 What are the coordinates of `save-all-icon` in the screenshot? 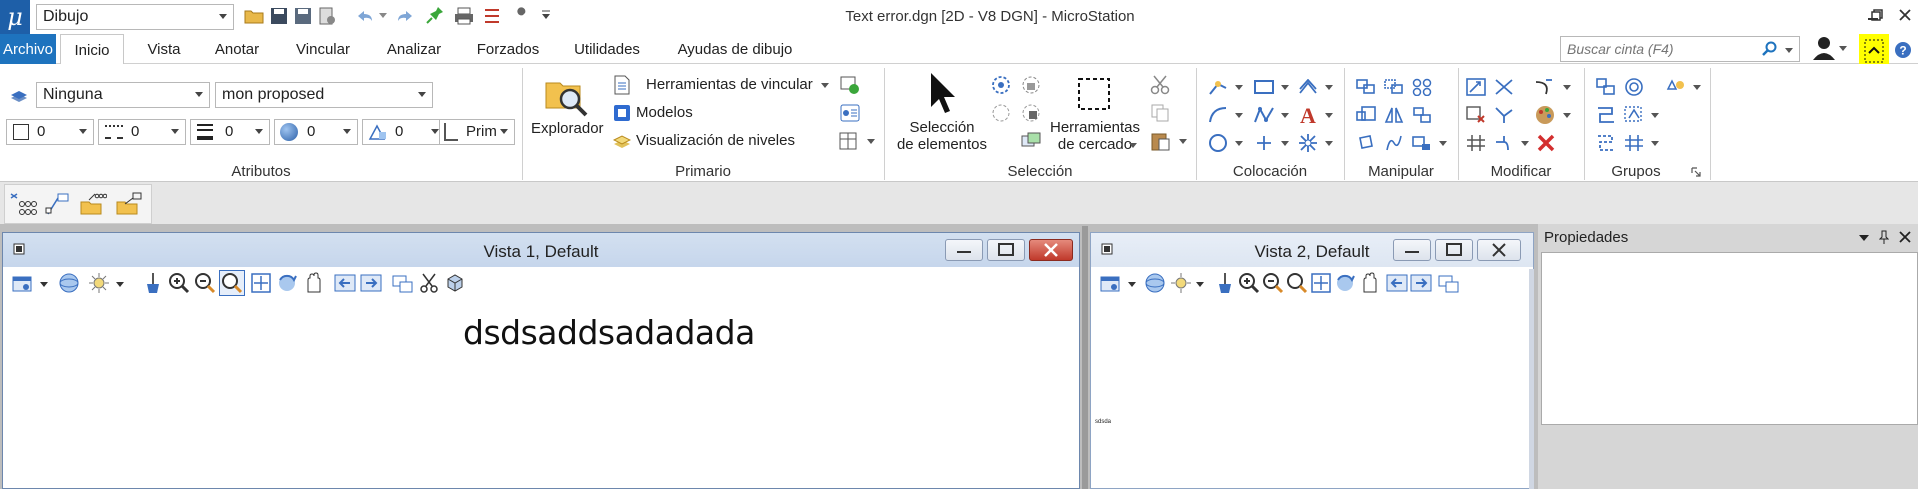 It's located at (303, 16).